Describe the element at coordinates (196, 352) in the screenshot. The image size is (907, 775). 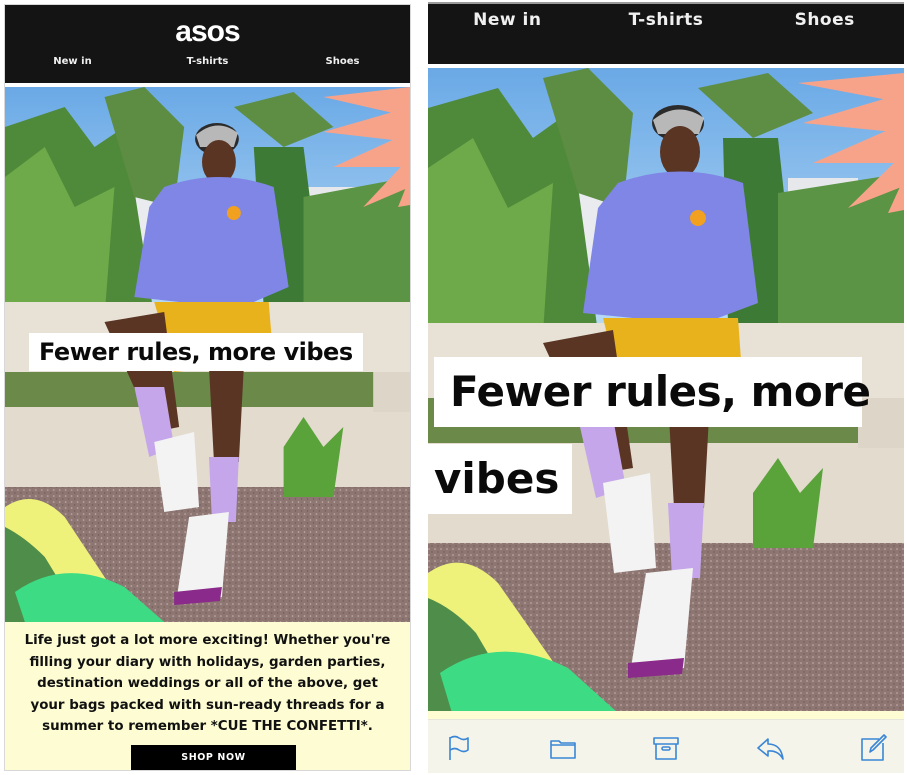
I see `hero-headline: Fewer rules, more vibes` at that location.